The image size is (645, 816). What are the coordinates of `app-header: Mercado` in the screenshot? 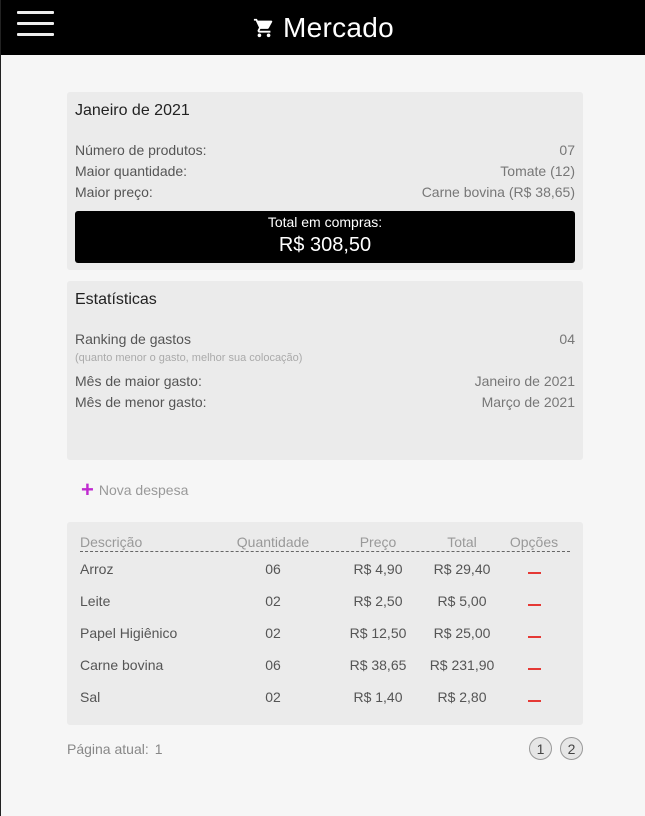 It's located at (323, 27).